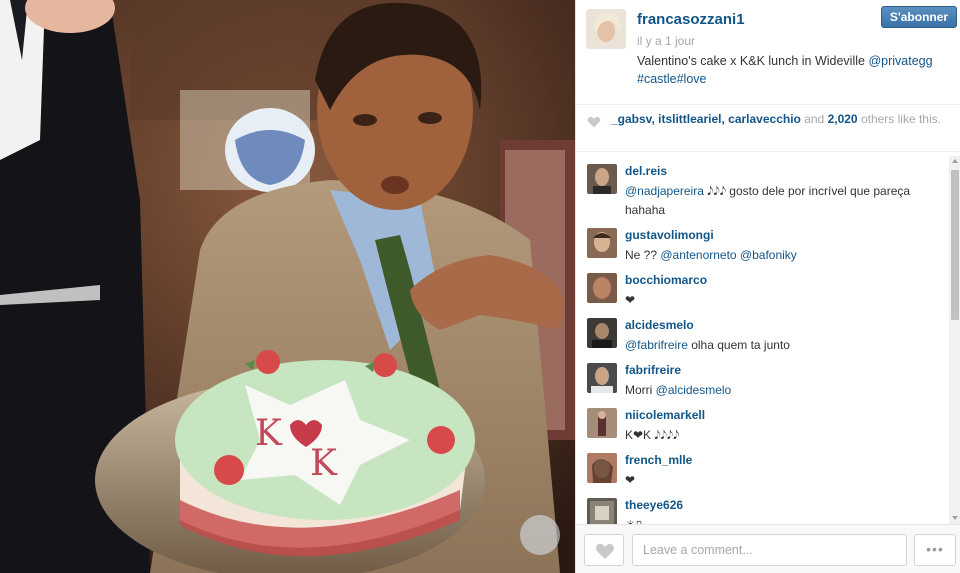  I want to click on comment-footer: •••, so click(768, 548).